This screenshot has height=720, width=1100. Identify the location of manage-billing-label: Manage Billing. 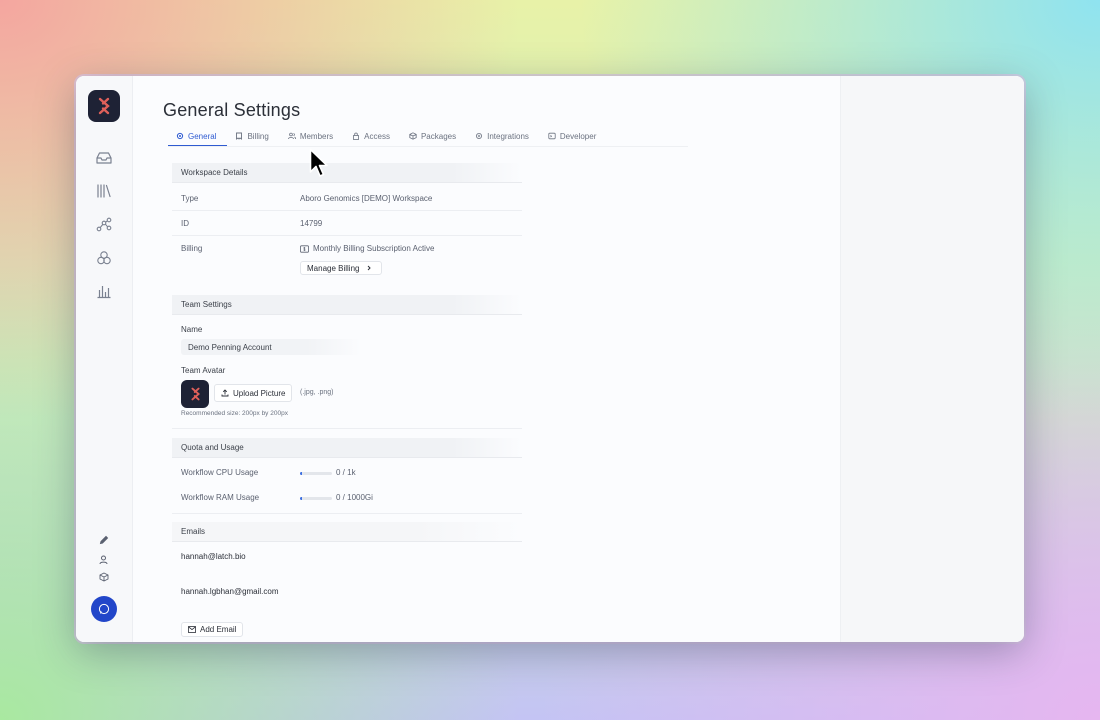
(333, 268).